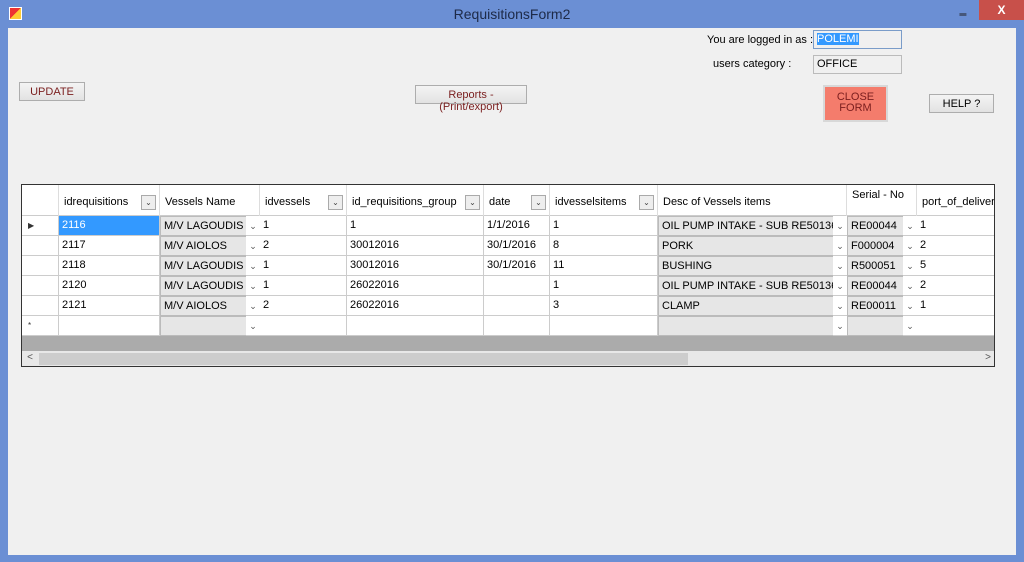 The width and height of the screenshot is (1024, 562). Describe the element at coordinates (109, 226) in the screenshot. I see `grid-cell: 2116` at that location.